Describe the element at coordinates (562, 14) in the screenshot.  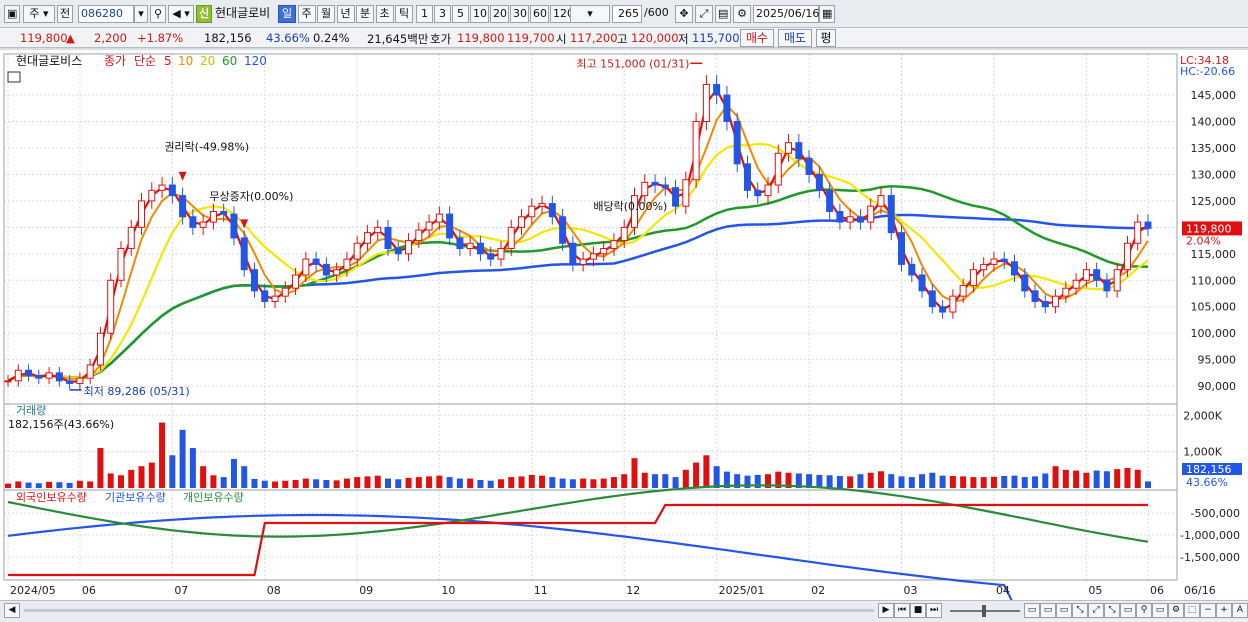
I see `interval-button-120: 120` at that location.